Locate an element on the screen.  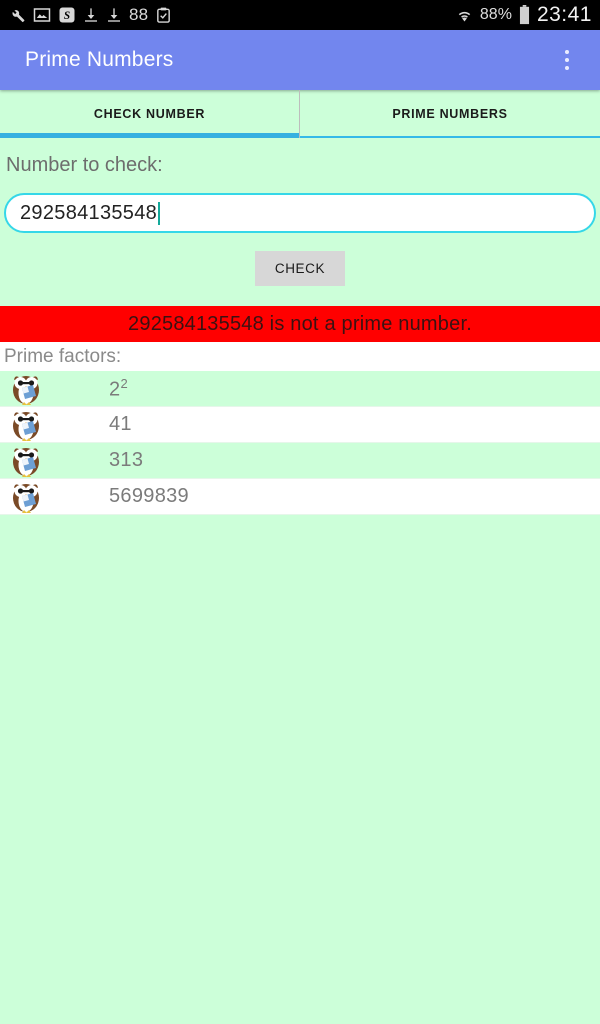
text-caret is located at coordinates (159, 213).